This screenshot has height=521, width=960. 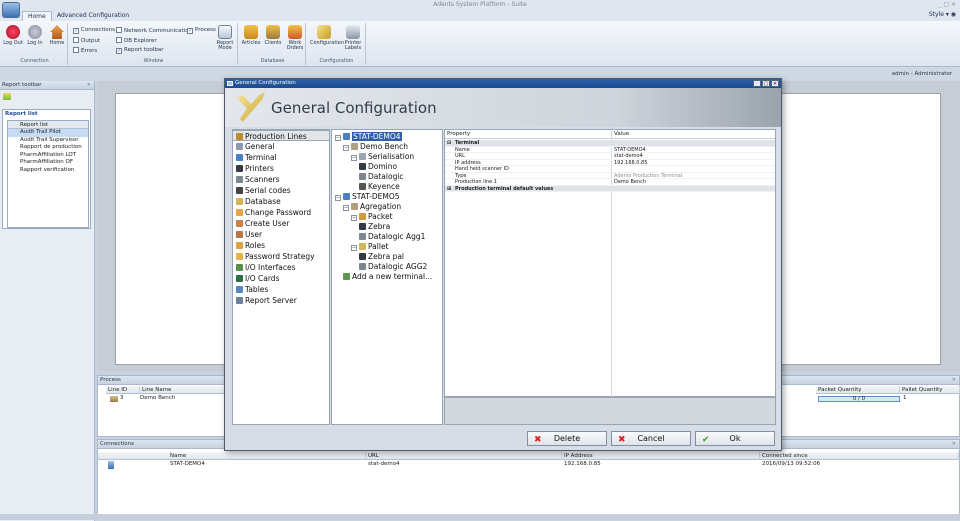 I want to click on value-column-header: Value, so click(x=621, y=134).